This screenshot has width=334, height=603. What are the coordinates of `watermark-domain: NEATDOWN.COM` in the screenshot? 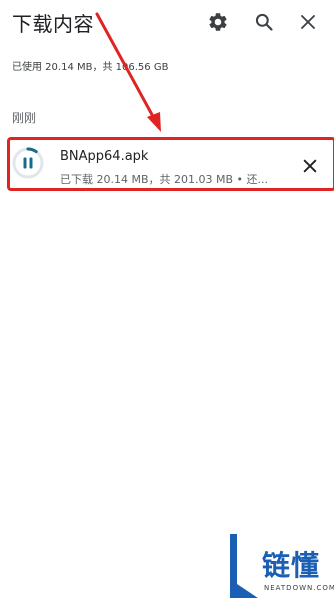 It's located at (299, 588).